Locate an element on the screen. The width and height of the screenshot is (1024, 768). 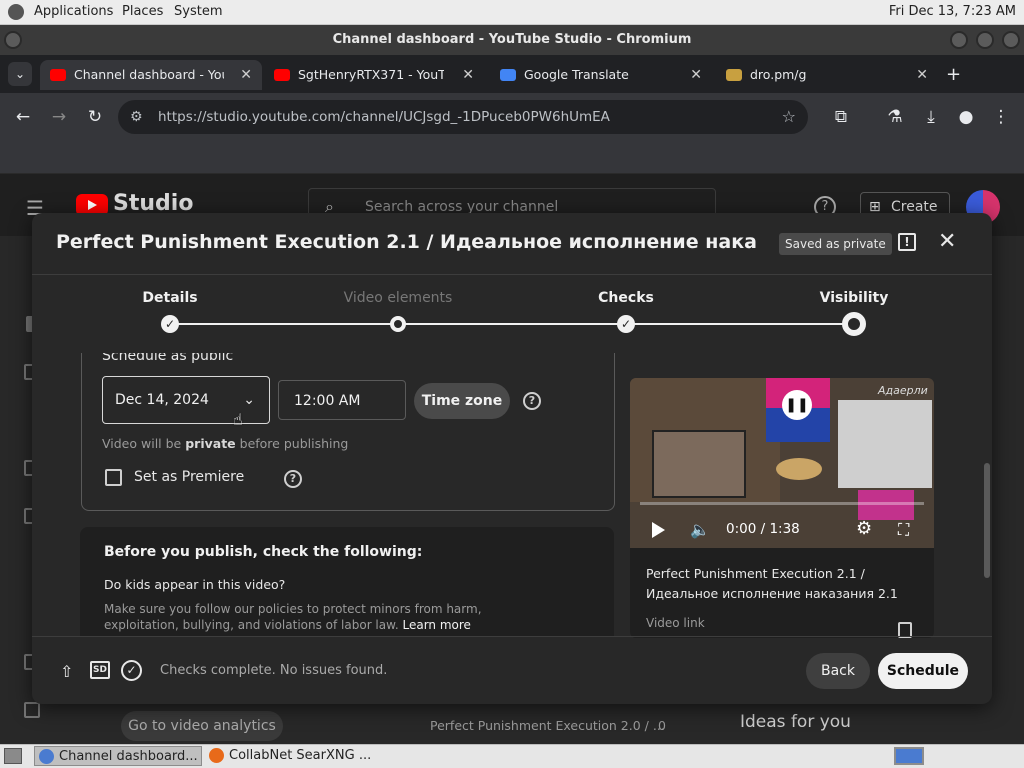
bookmark-star-icon: ☆ is located at coordinates (789, 117).